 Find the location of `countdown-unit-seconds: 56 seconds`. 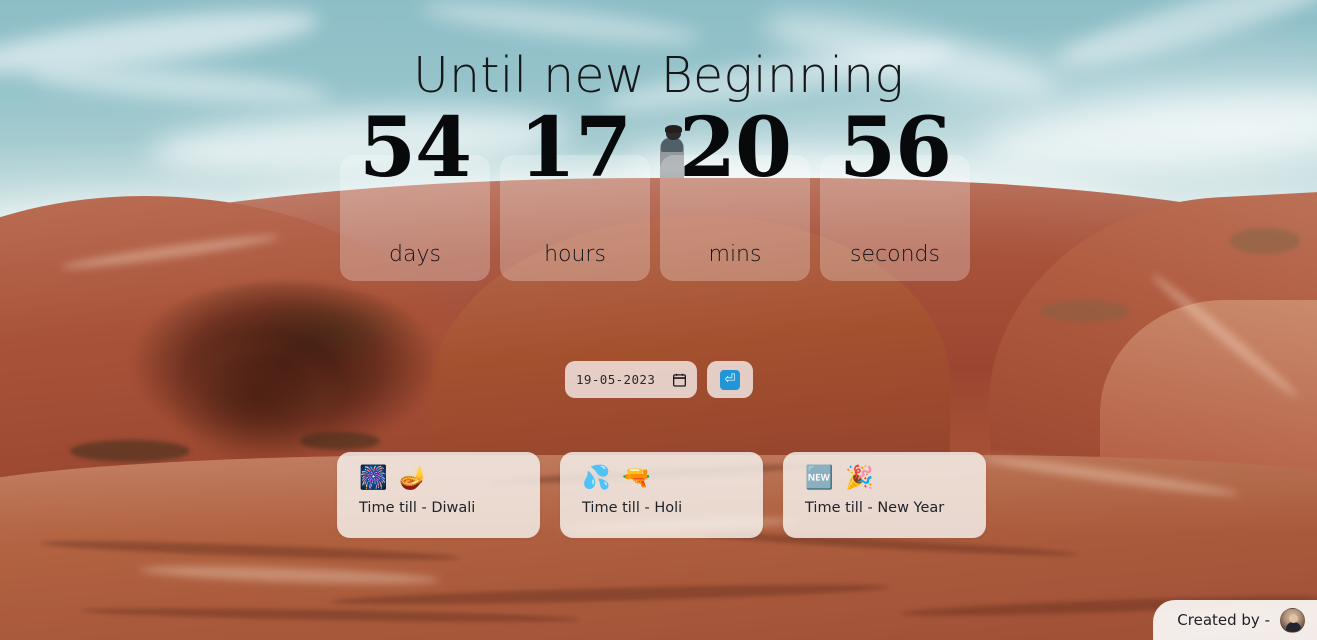

countdown-unit-seconds: 56 seconds is located at coordinates (895, 194).